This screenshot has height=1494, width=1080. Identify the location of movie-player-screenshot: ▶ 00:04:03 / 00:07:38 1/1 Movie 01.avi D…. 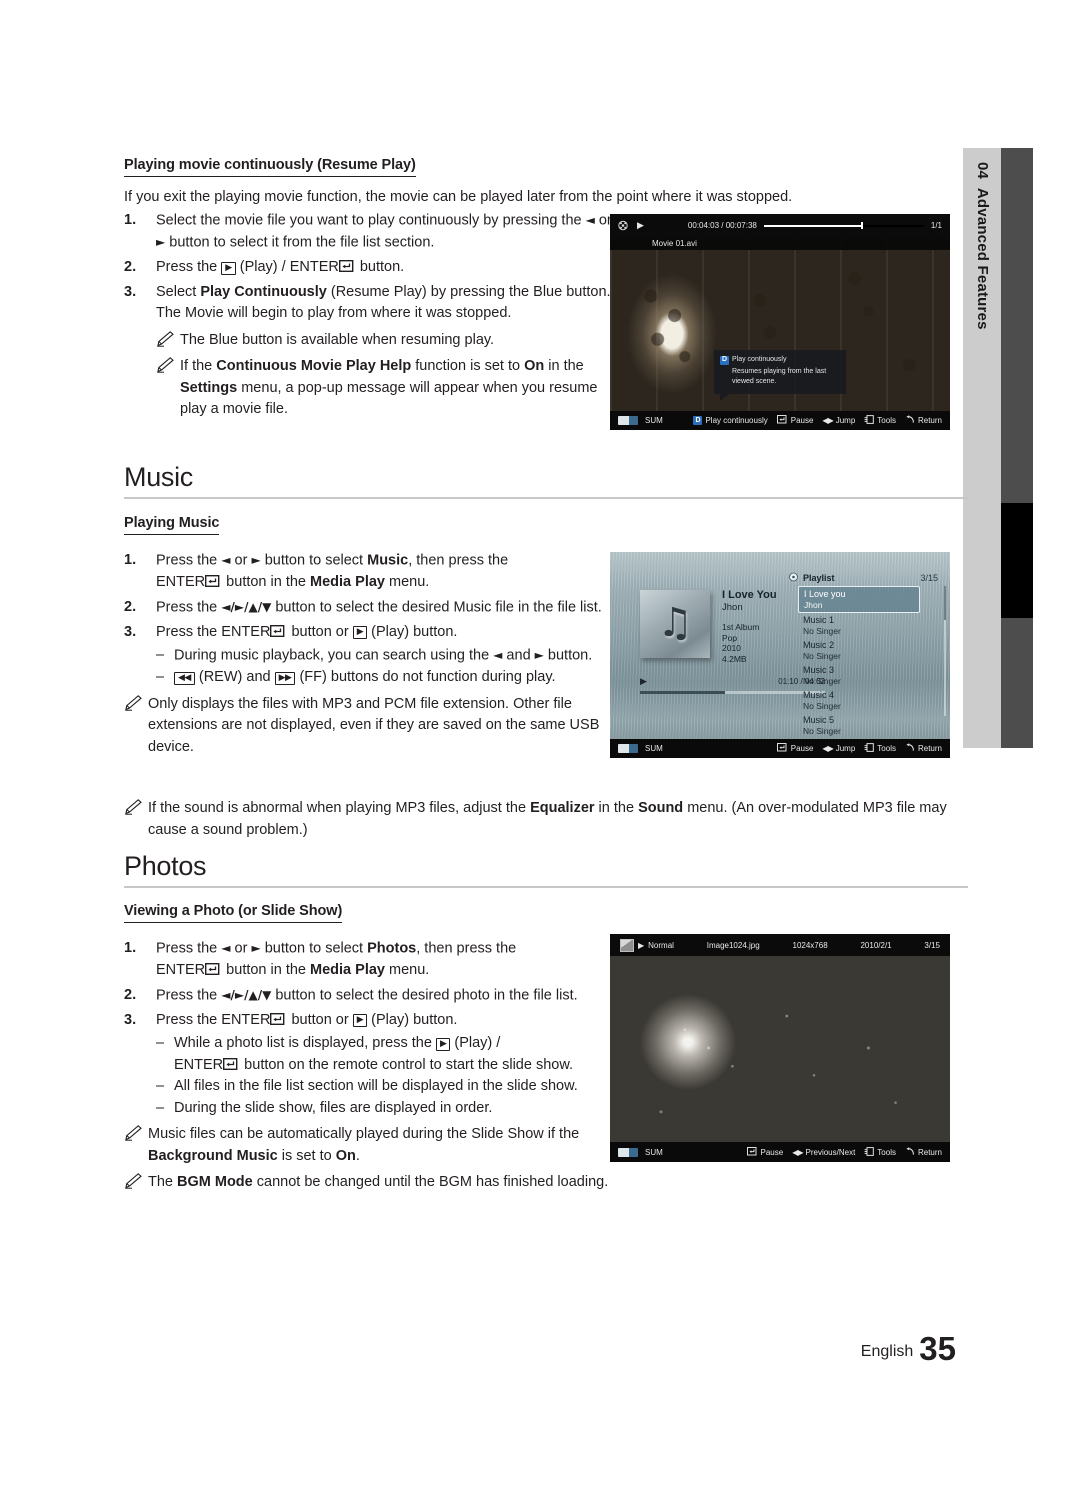
(780, 322).